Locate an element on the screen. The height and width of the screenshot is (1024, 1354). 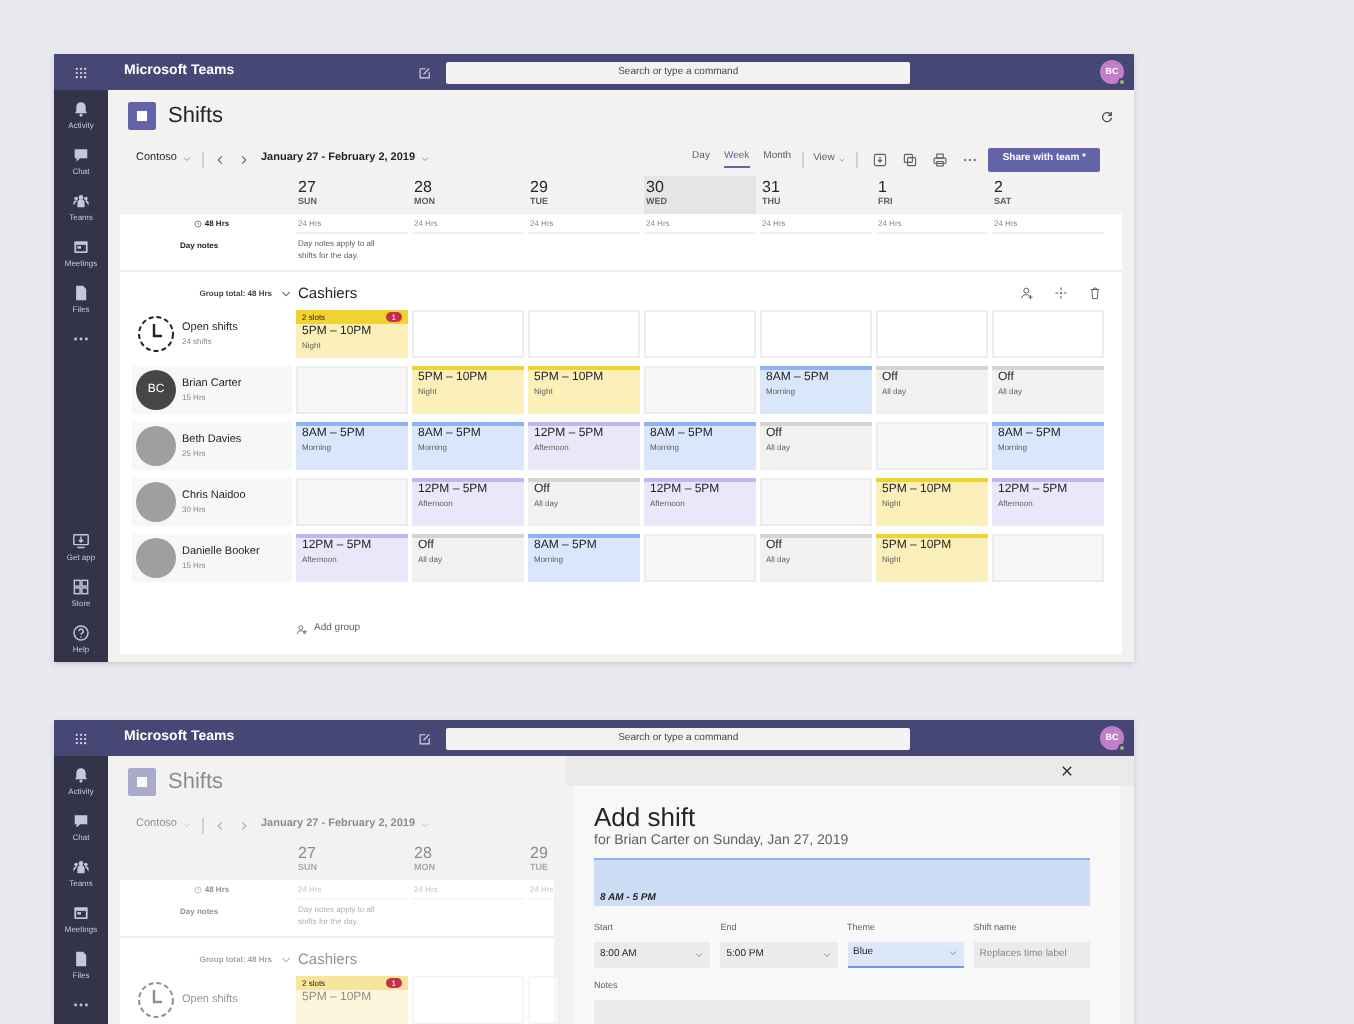
printer-icon is located at coordinates (940, 159).